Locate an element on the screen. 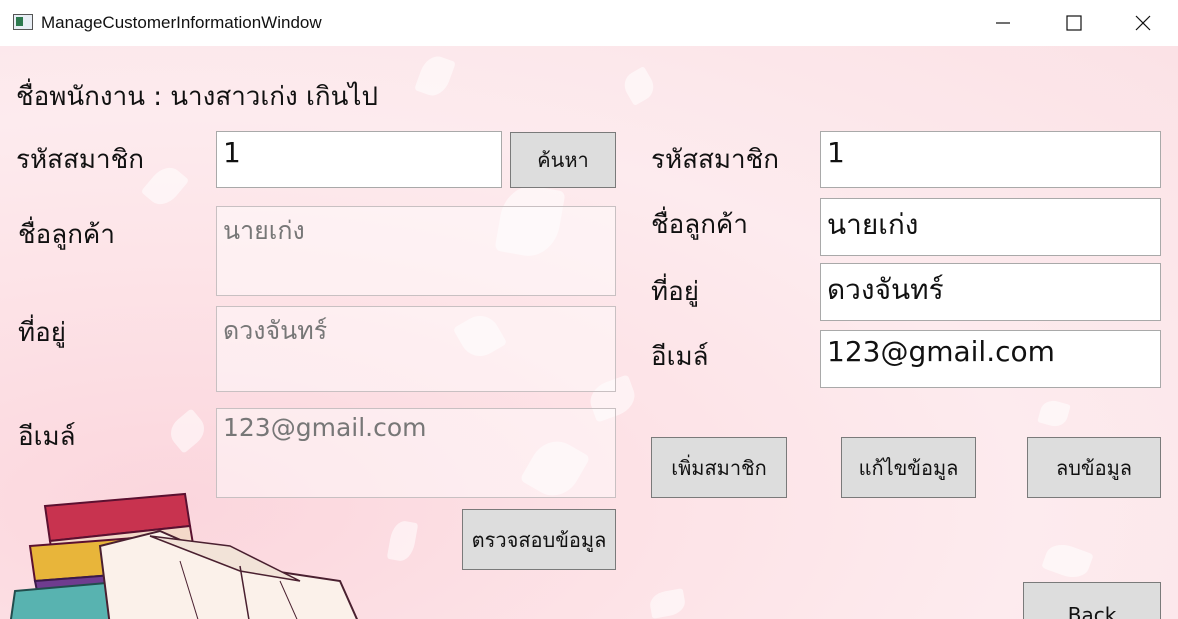 Image resolution: width=1178 pixels, height=619 pixels. edit-email-label: อีเมล์ is located at coordinates (680, 357).